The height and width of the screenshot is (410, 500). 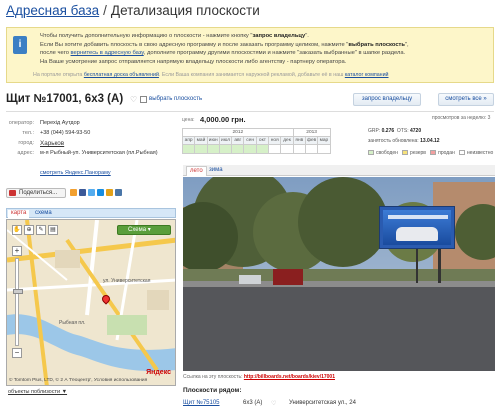 What do you see at coordinates (109, 192) in the screenshot?
I see `bookmark-icon` at bounding box center [109, 192].